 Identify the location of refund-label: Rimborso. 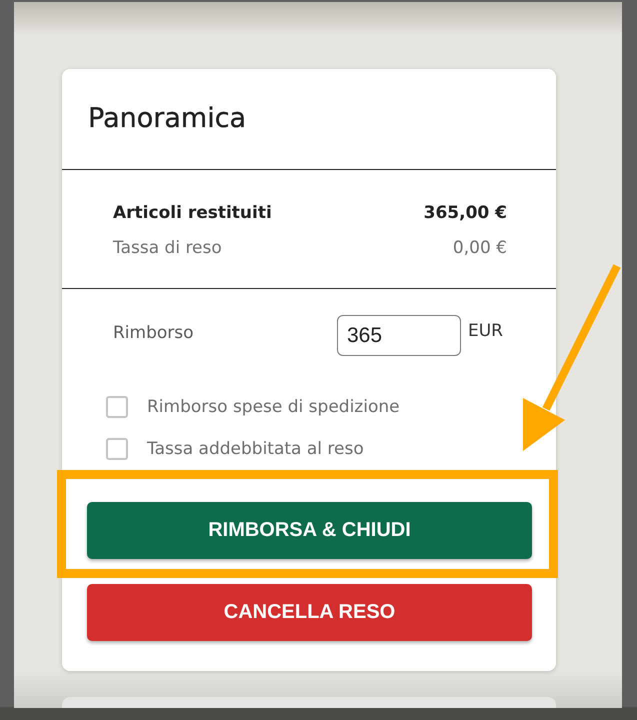
(154, 333).